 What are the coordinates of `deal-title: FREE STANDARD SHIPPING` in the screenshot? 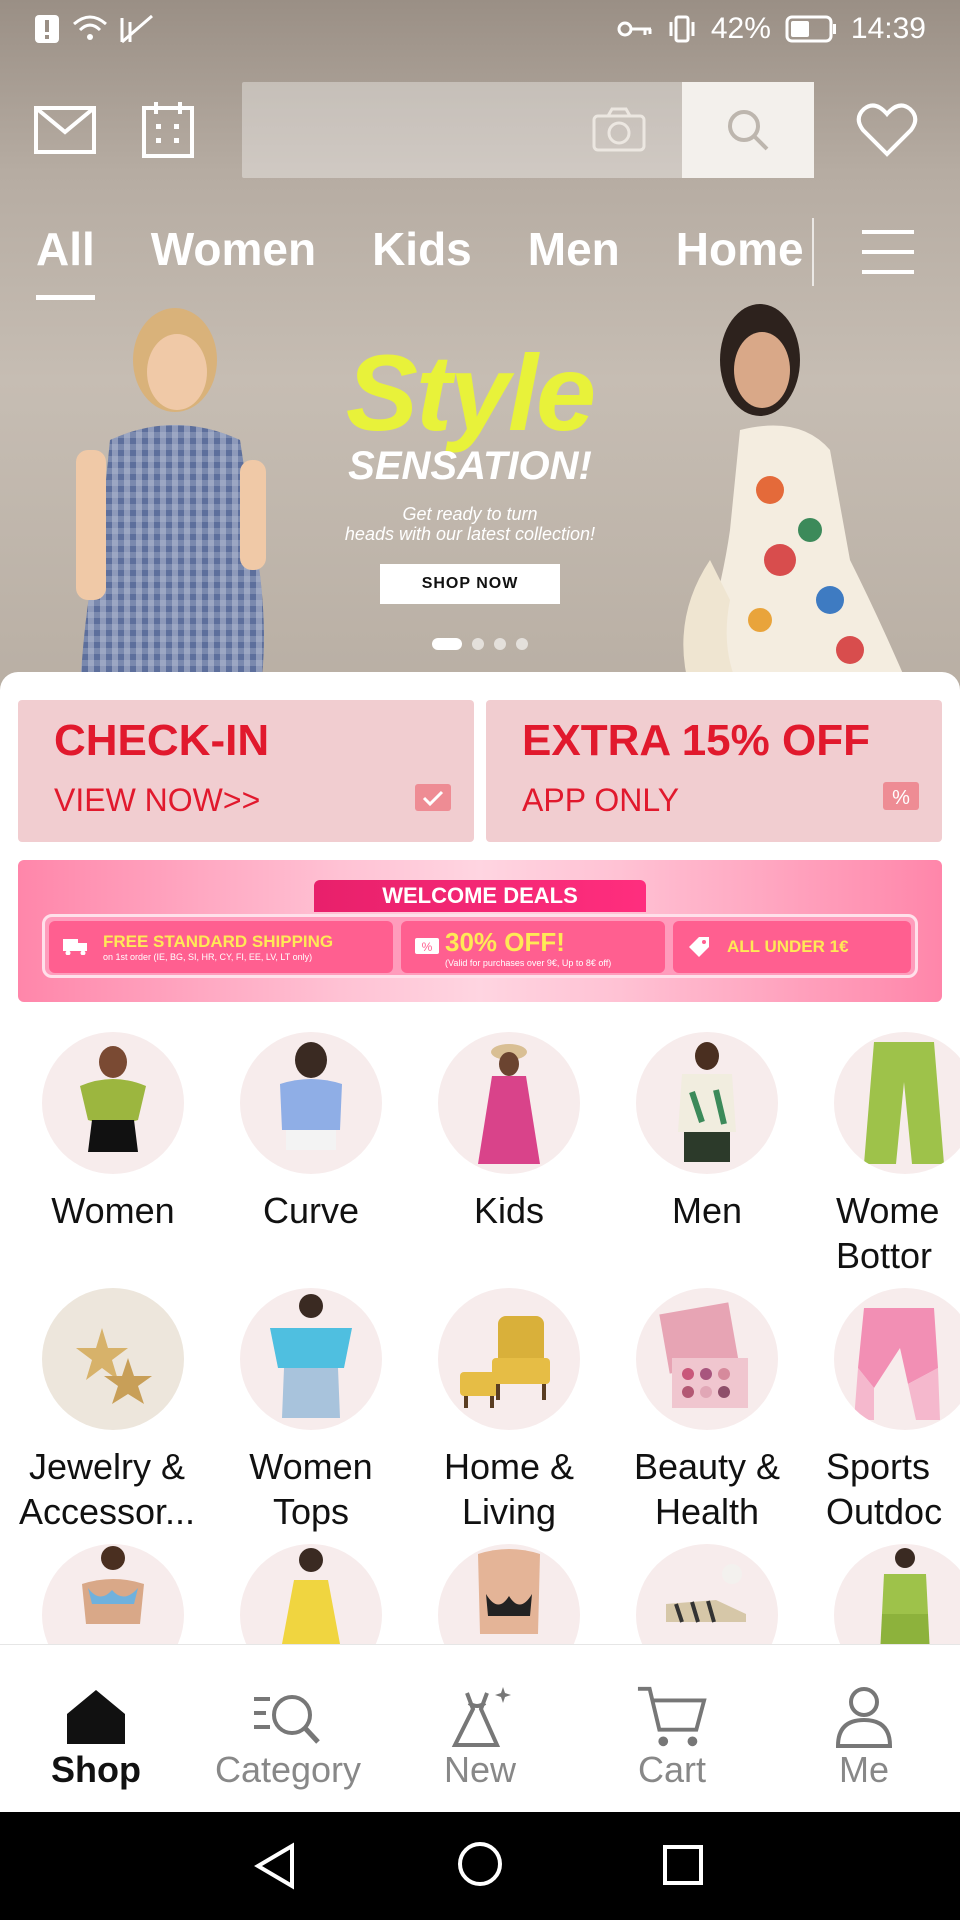 It's located at (218, 941).